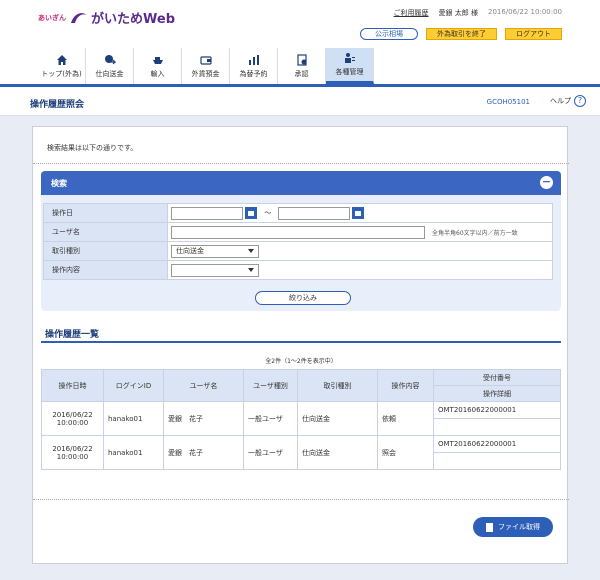  I want to click on list-title: 操作履歴一覧, so click(72, 335).